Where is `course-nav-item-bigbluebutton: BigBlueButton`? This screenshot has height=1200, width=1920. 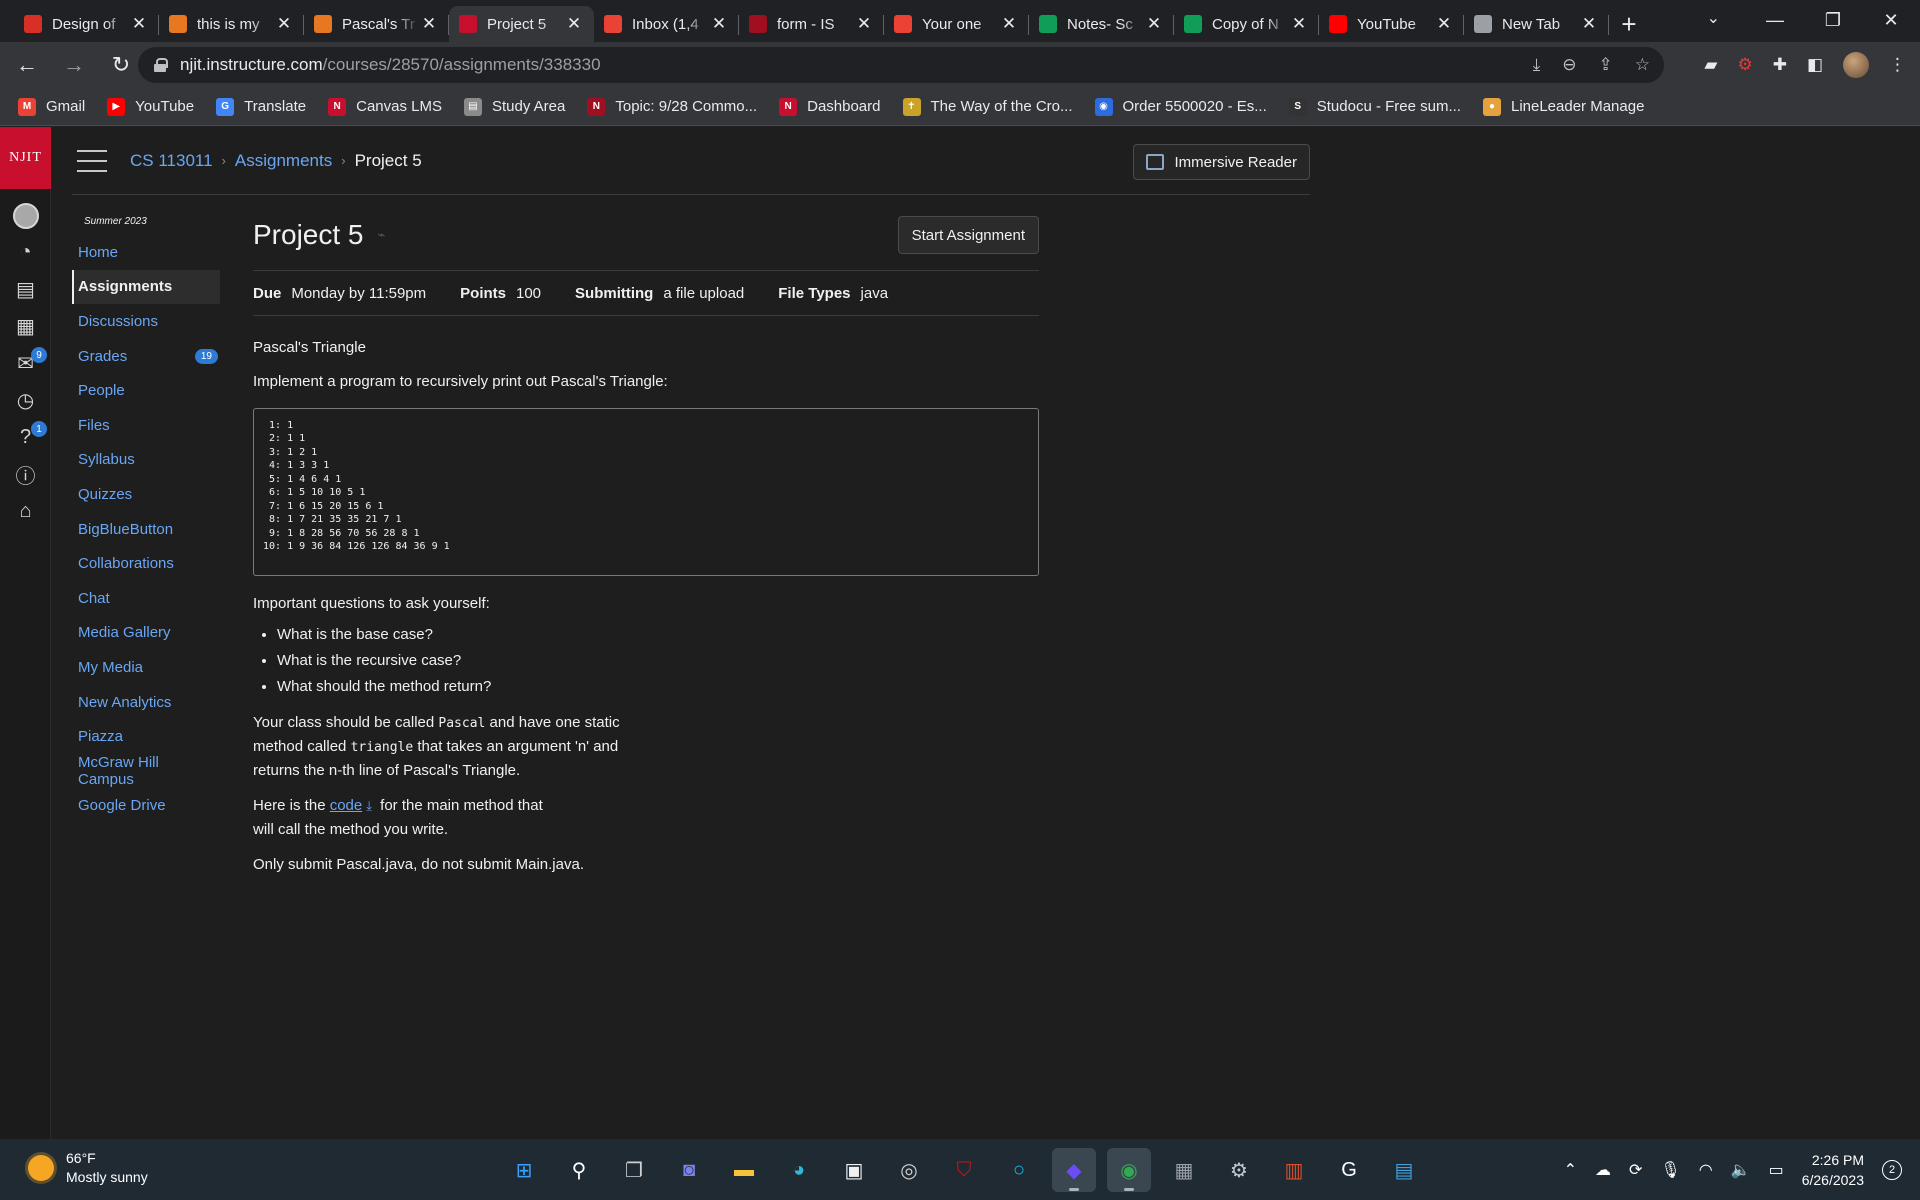
course-nav-item-bigbluebutton: BigBlueButton is located at coordinates (146, 529).